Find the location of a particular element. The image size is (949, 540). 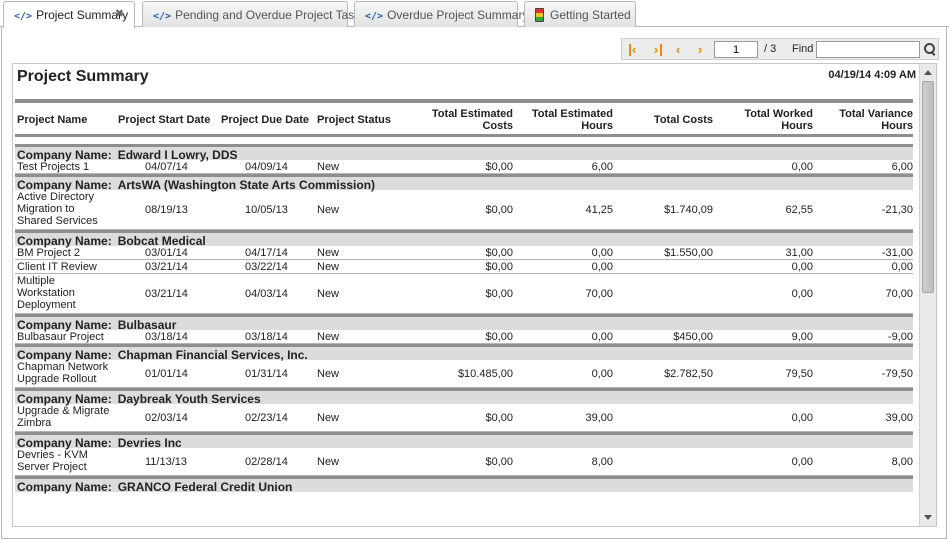

cell-variance: 70,00 is located at coordinates (899, 294).